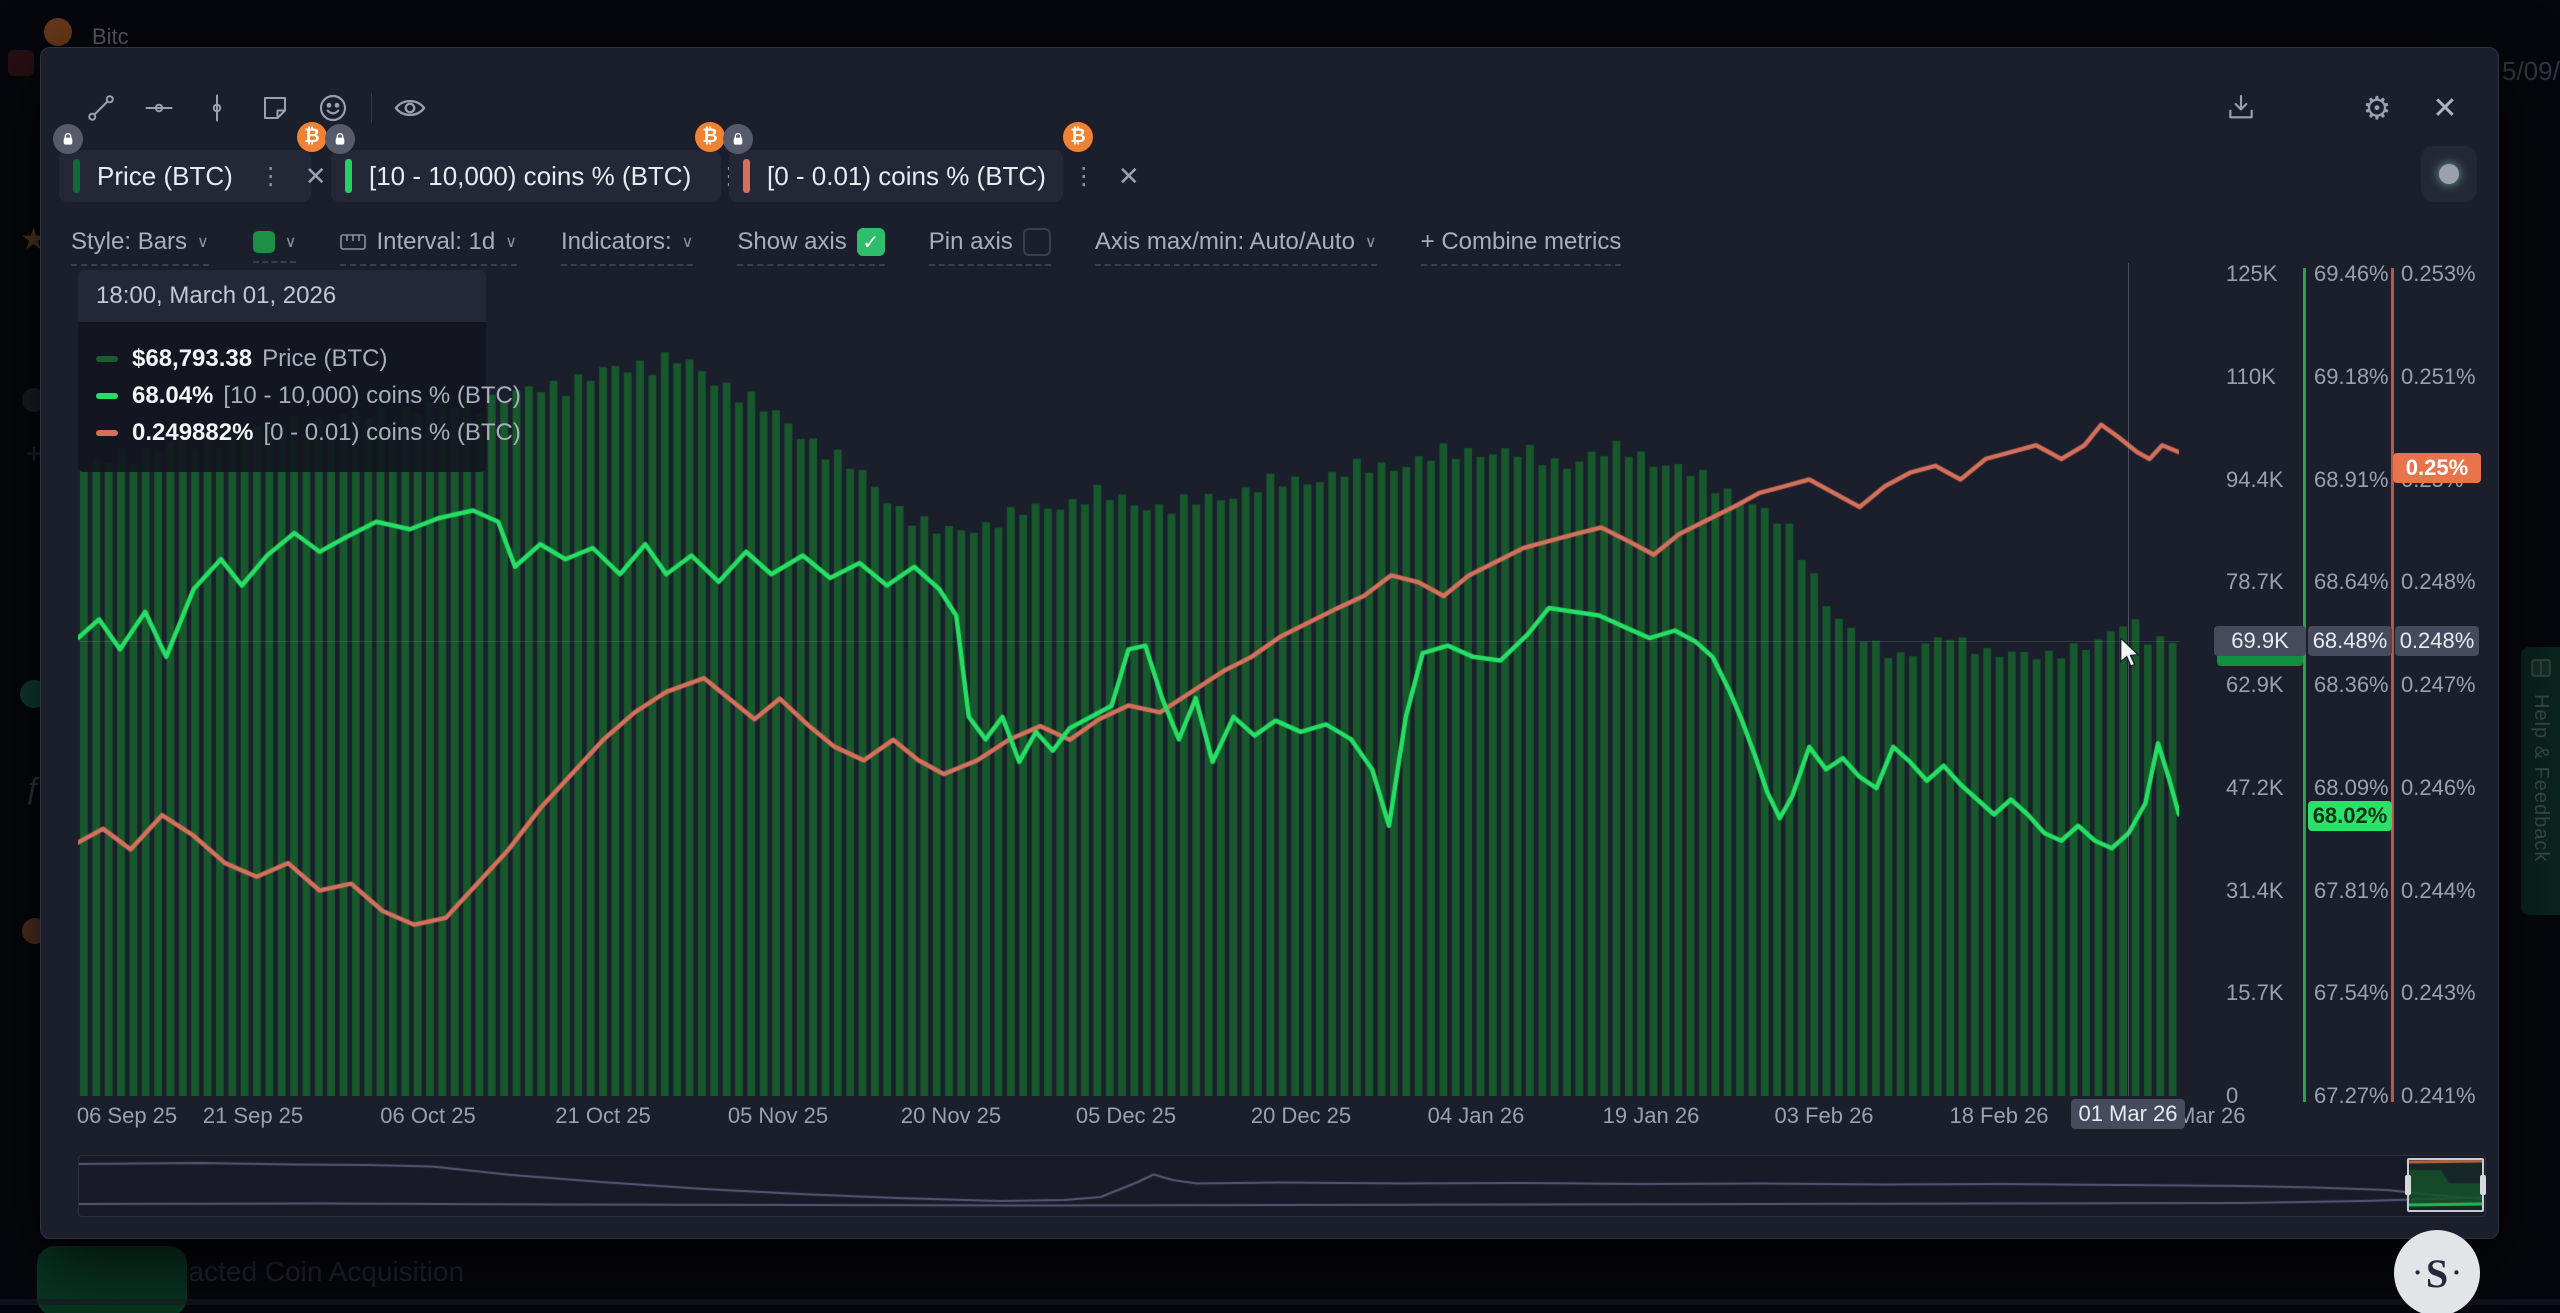 The image size is (2560, 1313). I want to click on interval-selector: Interval: 1d ∨, so click(428, 247).